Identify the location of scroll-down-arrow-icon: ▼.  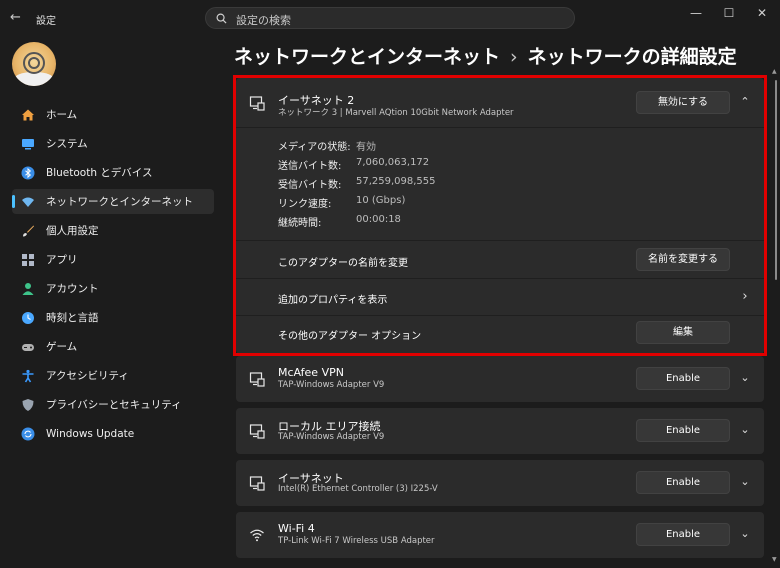
(774, 559).